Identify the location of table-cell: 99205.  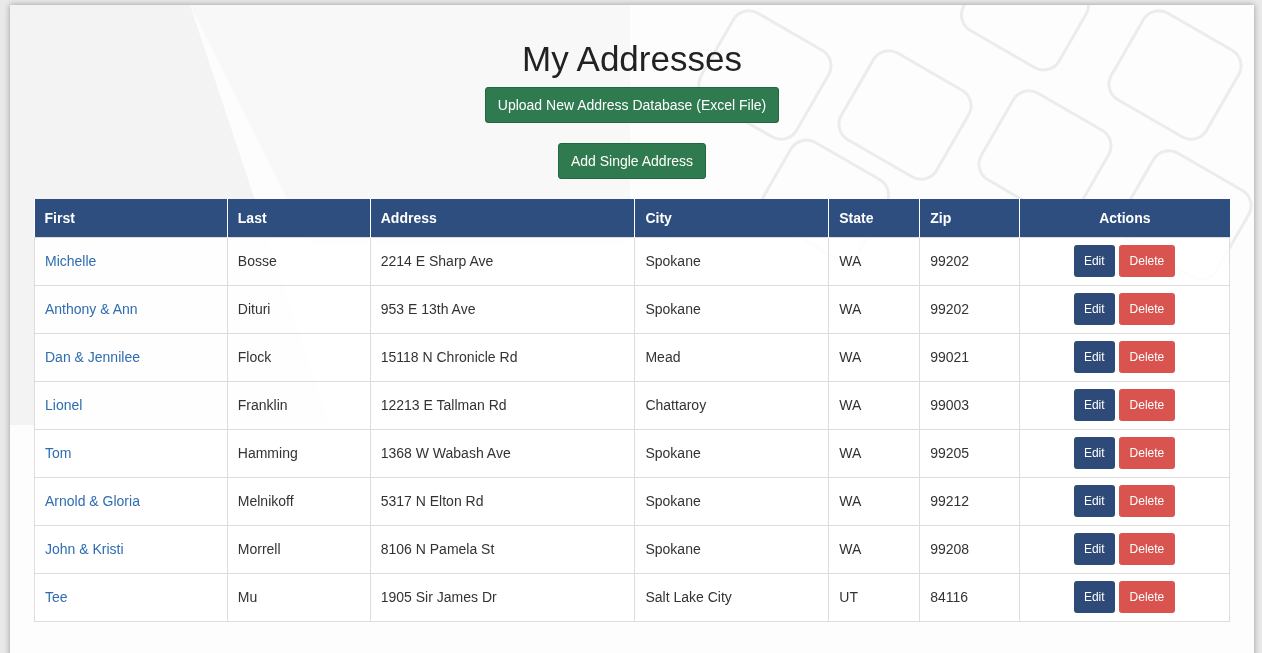
(950, 453).